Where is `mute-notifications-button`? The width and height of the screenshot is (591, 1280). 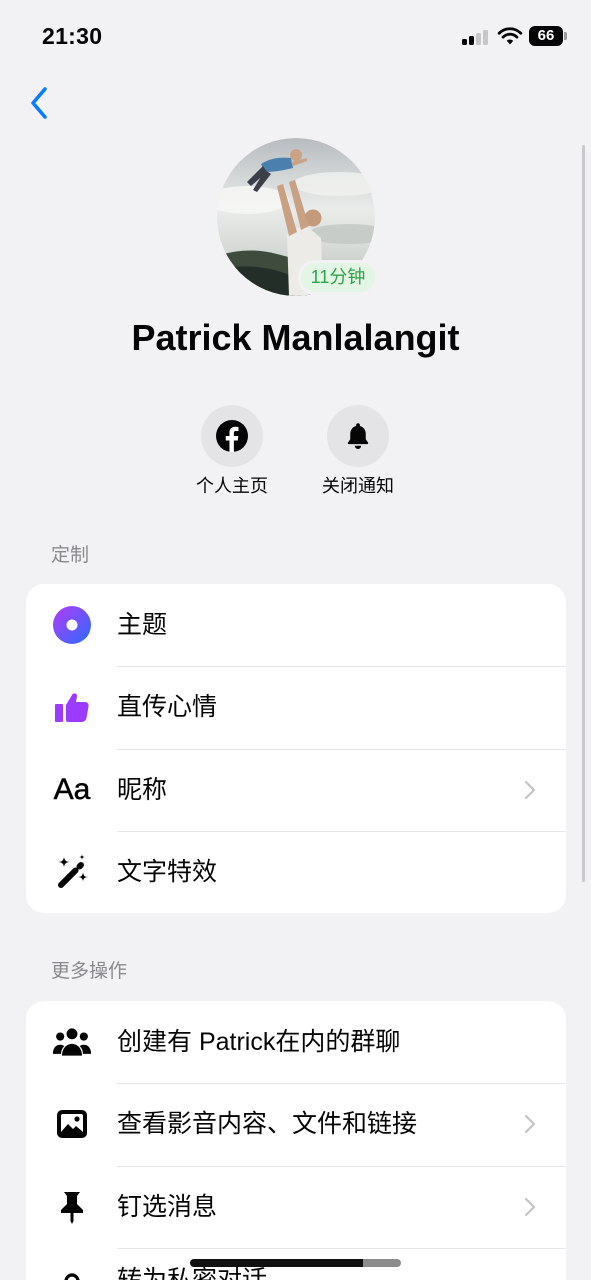
mute-notifications-button is located at coordinates (358, 436).